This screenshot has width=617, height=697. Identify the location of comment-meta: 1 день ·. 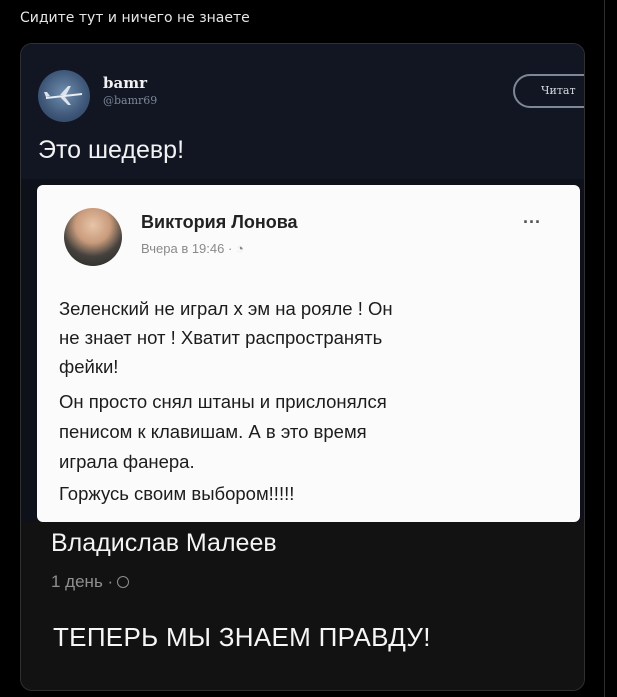
(90, 582).